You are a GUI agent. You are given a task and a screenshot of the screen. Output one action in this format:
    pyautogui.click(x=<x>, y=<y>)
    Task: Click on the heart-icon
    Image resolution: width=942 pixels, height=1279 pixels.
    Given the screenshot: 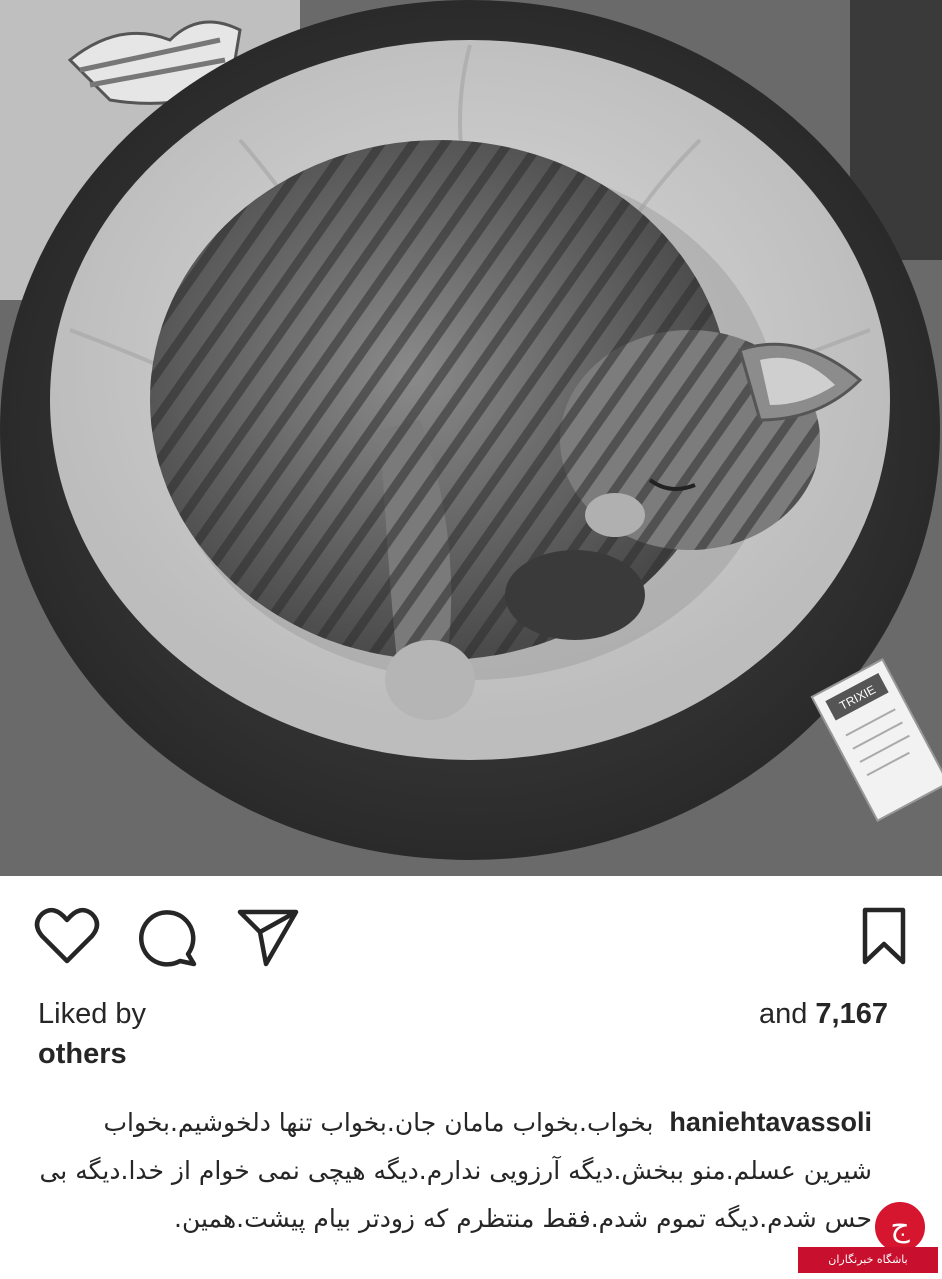 What is the action you would take?
    pyautogui.click(x=67, y=935)
    